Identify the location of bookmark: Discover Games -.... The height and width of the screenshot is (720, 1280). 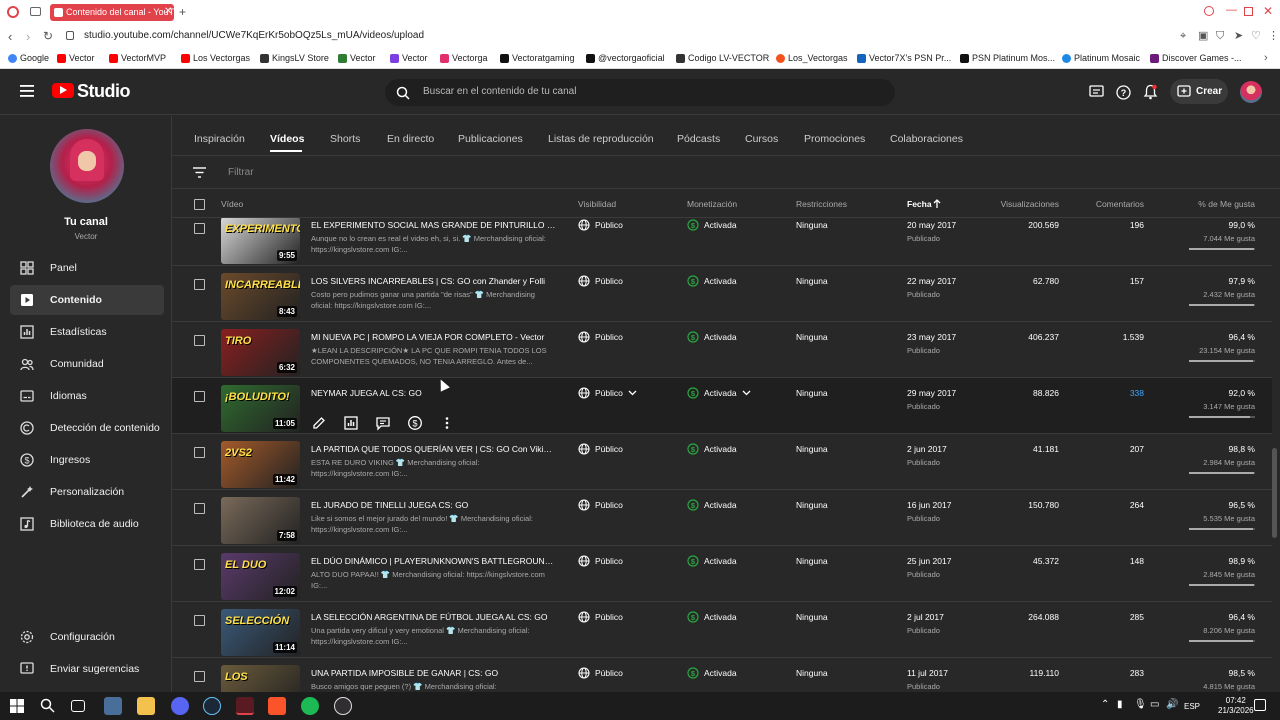
(1196, 58).